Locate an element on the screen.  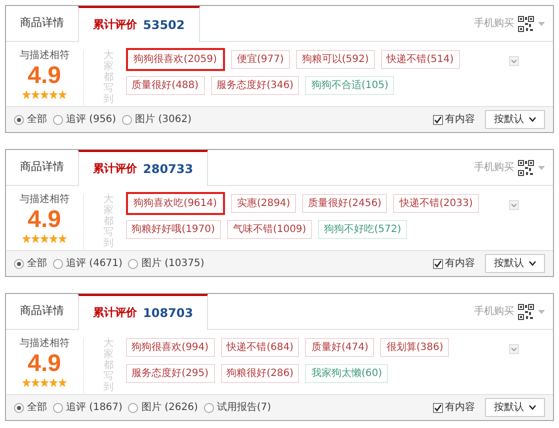
review-tag: 我家狗太懒(60) is located at coordinates (346, 373).